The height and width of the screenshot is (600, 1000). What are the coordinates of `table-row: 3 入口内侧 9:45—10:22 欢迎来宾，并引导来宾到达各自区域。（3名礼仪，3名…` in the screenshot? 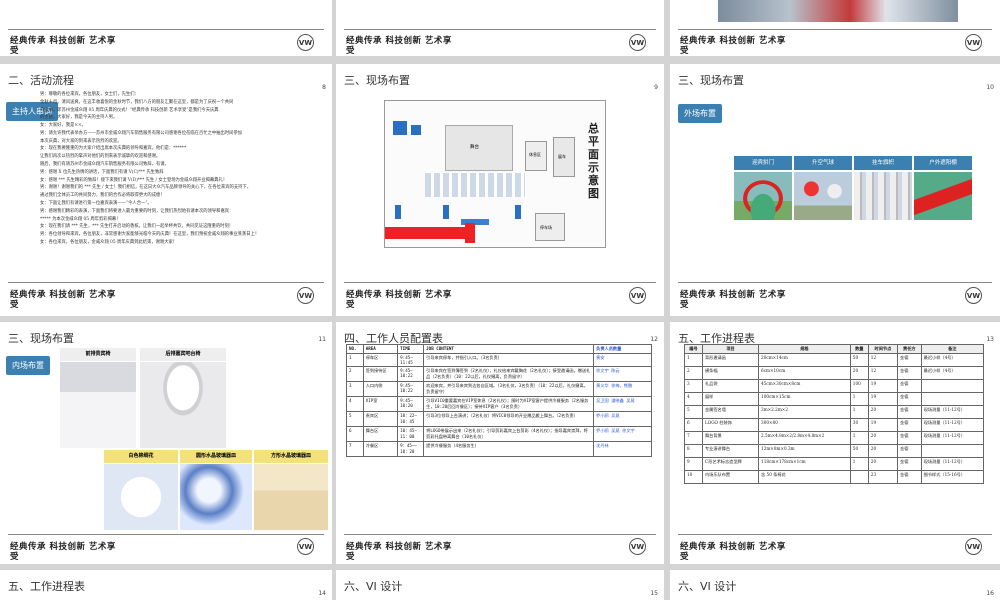 It's located at (499, 389).